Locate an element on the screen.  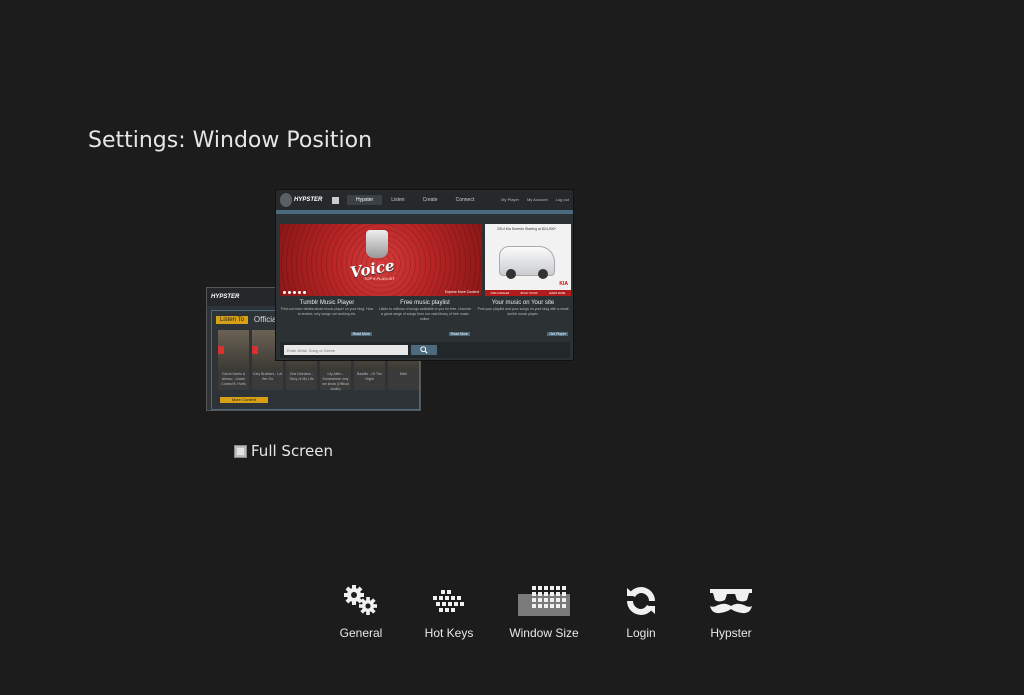
link-my-account: My Account is located at coordinates (537, 199).